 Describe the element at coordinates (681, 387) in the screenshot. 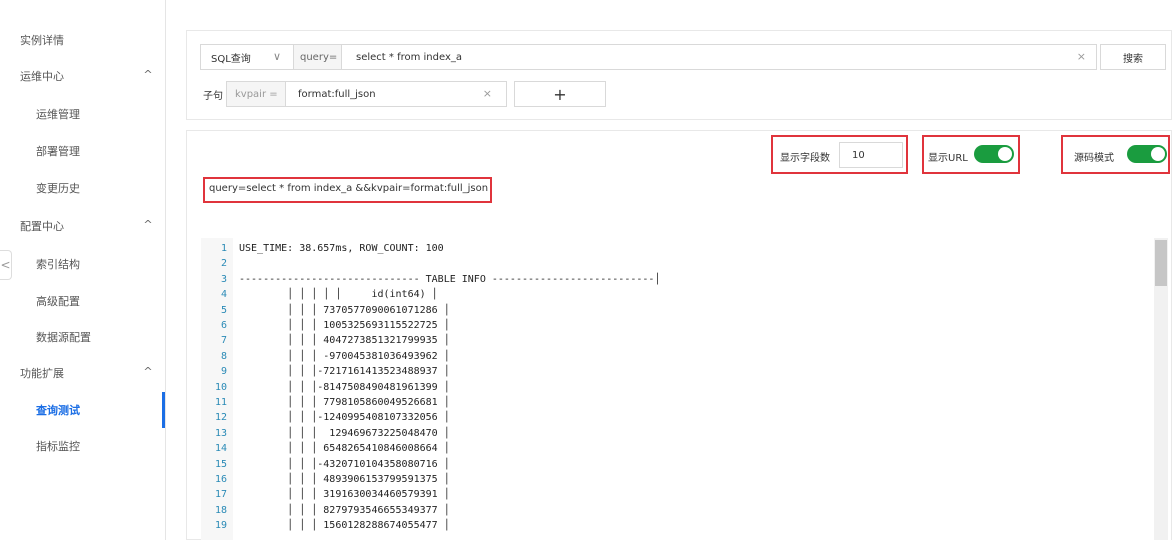

I see `code-line: 10 │ │ │-8147508490481961399 │` at that location.